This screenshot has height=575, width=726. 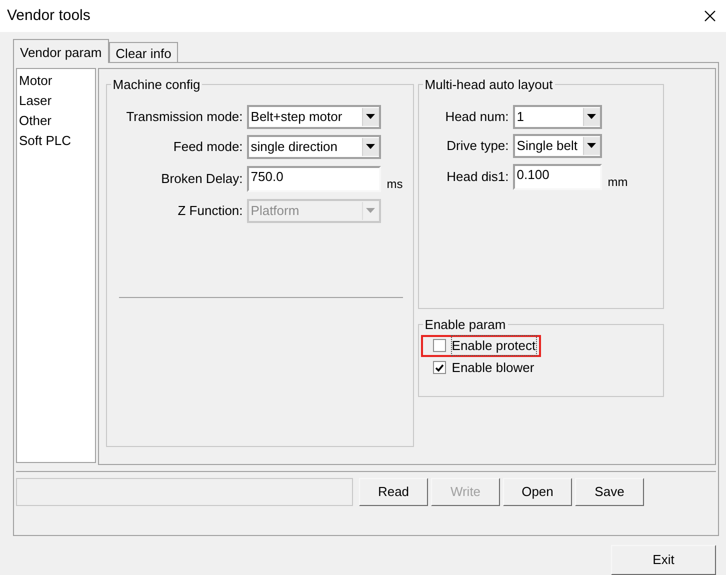 What do you see at coordinates (477, 145) in the screenshot?
I see `field-label: Drive type:` at bounding box center [477, 145].